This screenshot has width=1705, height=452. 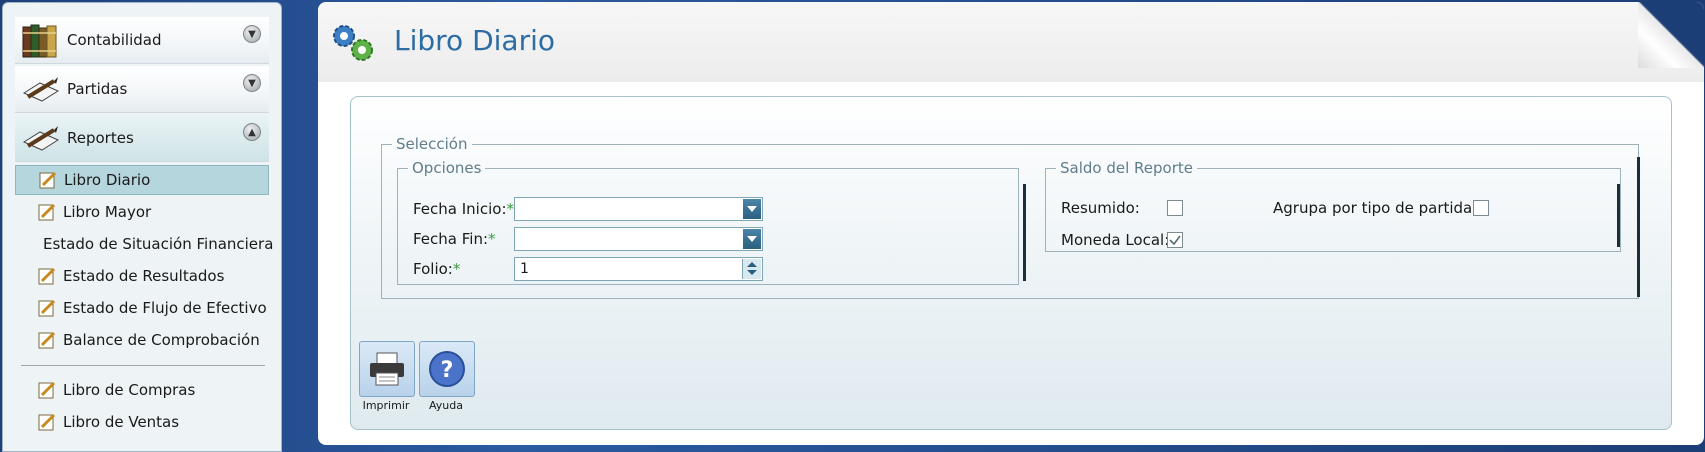 I want to click on folio-label: Folio:*, so click(x=437, y=269).